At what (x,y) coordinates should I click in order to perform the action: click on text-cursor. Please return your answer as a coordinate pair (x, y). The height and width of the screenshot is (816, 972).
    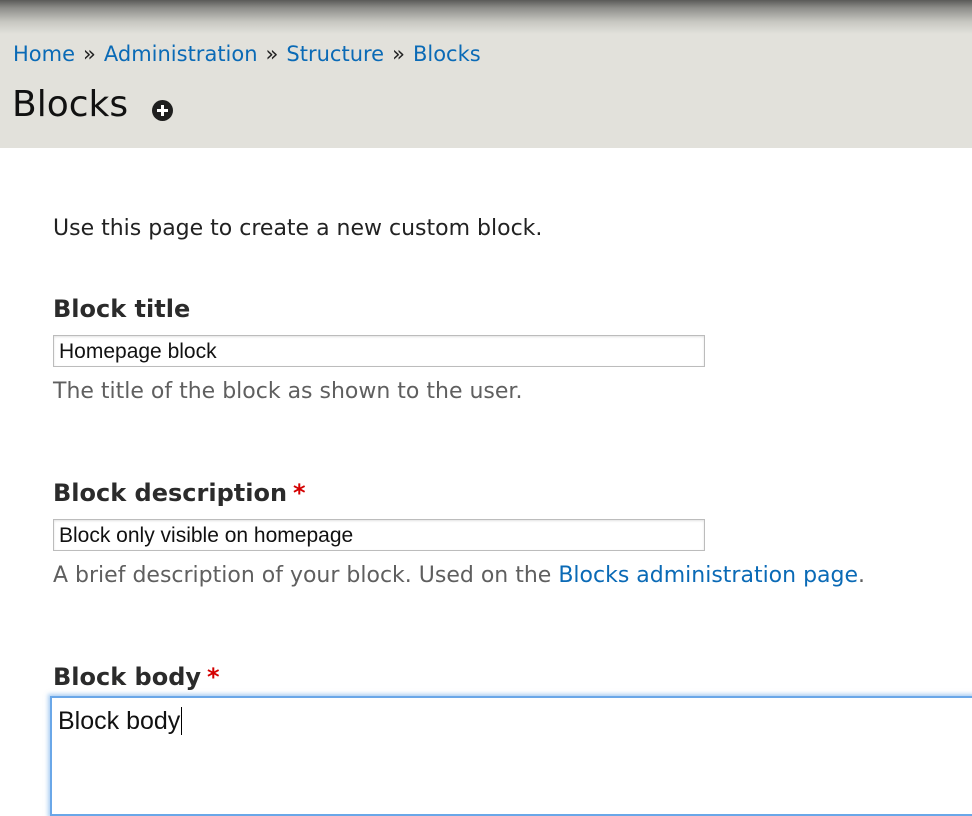
    Looking at the image, I should click on (182, 721).